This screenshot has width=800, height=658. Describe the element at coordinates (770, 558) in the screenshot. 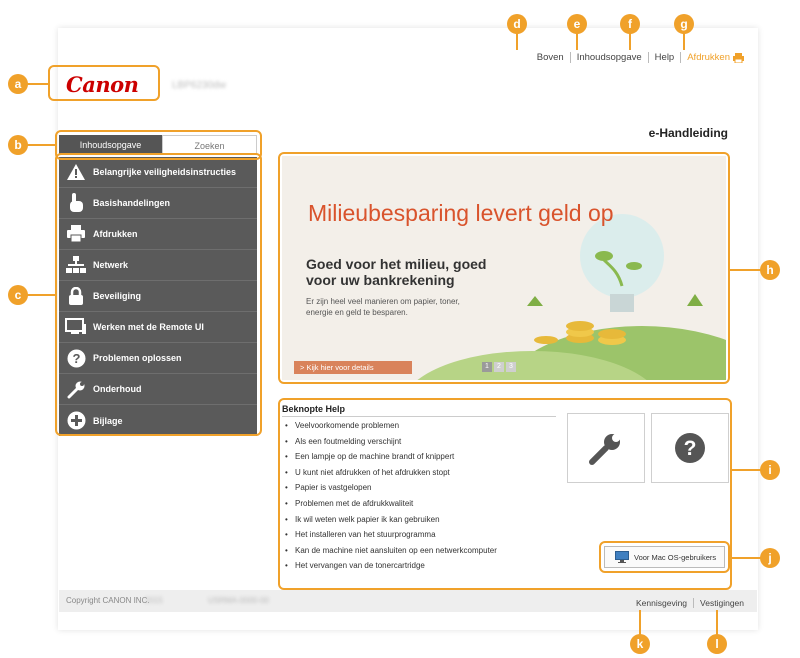

I see `callout-badge-j: j` at that location.